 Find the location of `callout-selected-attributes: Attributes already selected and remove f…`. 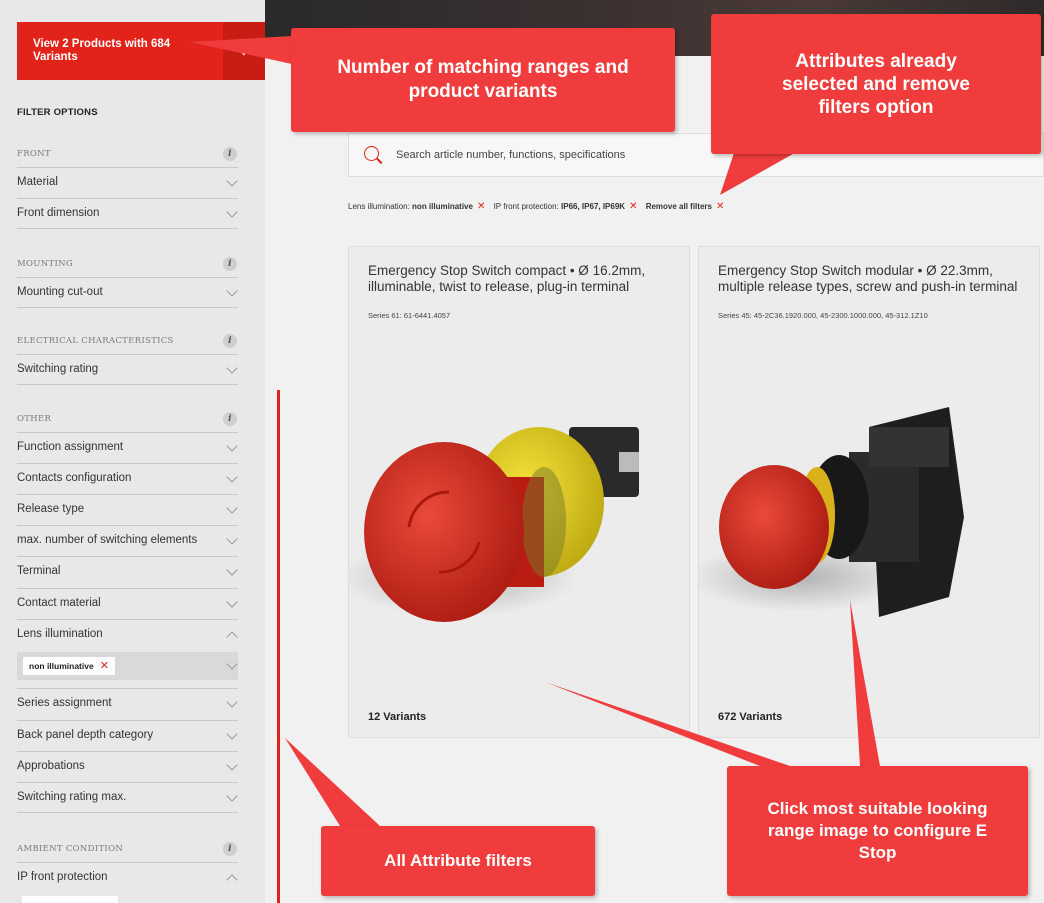

callout-selected-attributes: Attributes already selected and remove f… is located at coordinates (876, 84).